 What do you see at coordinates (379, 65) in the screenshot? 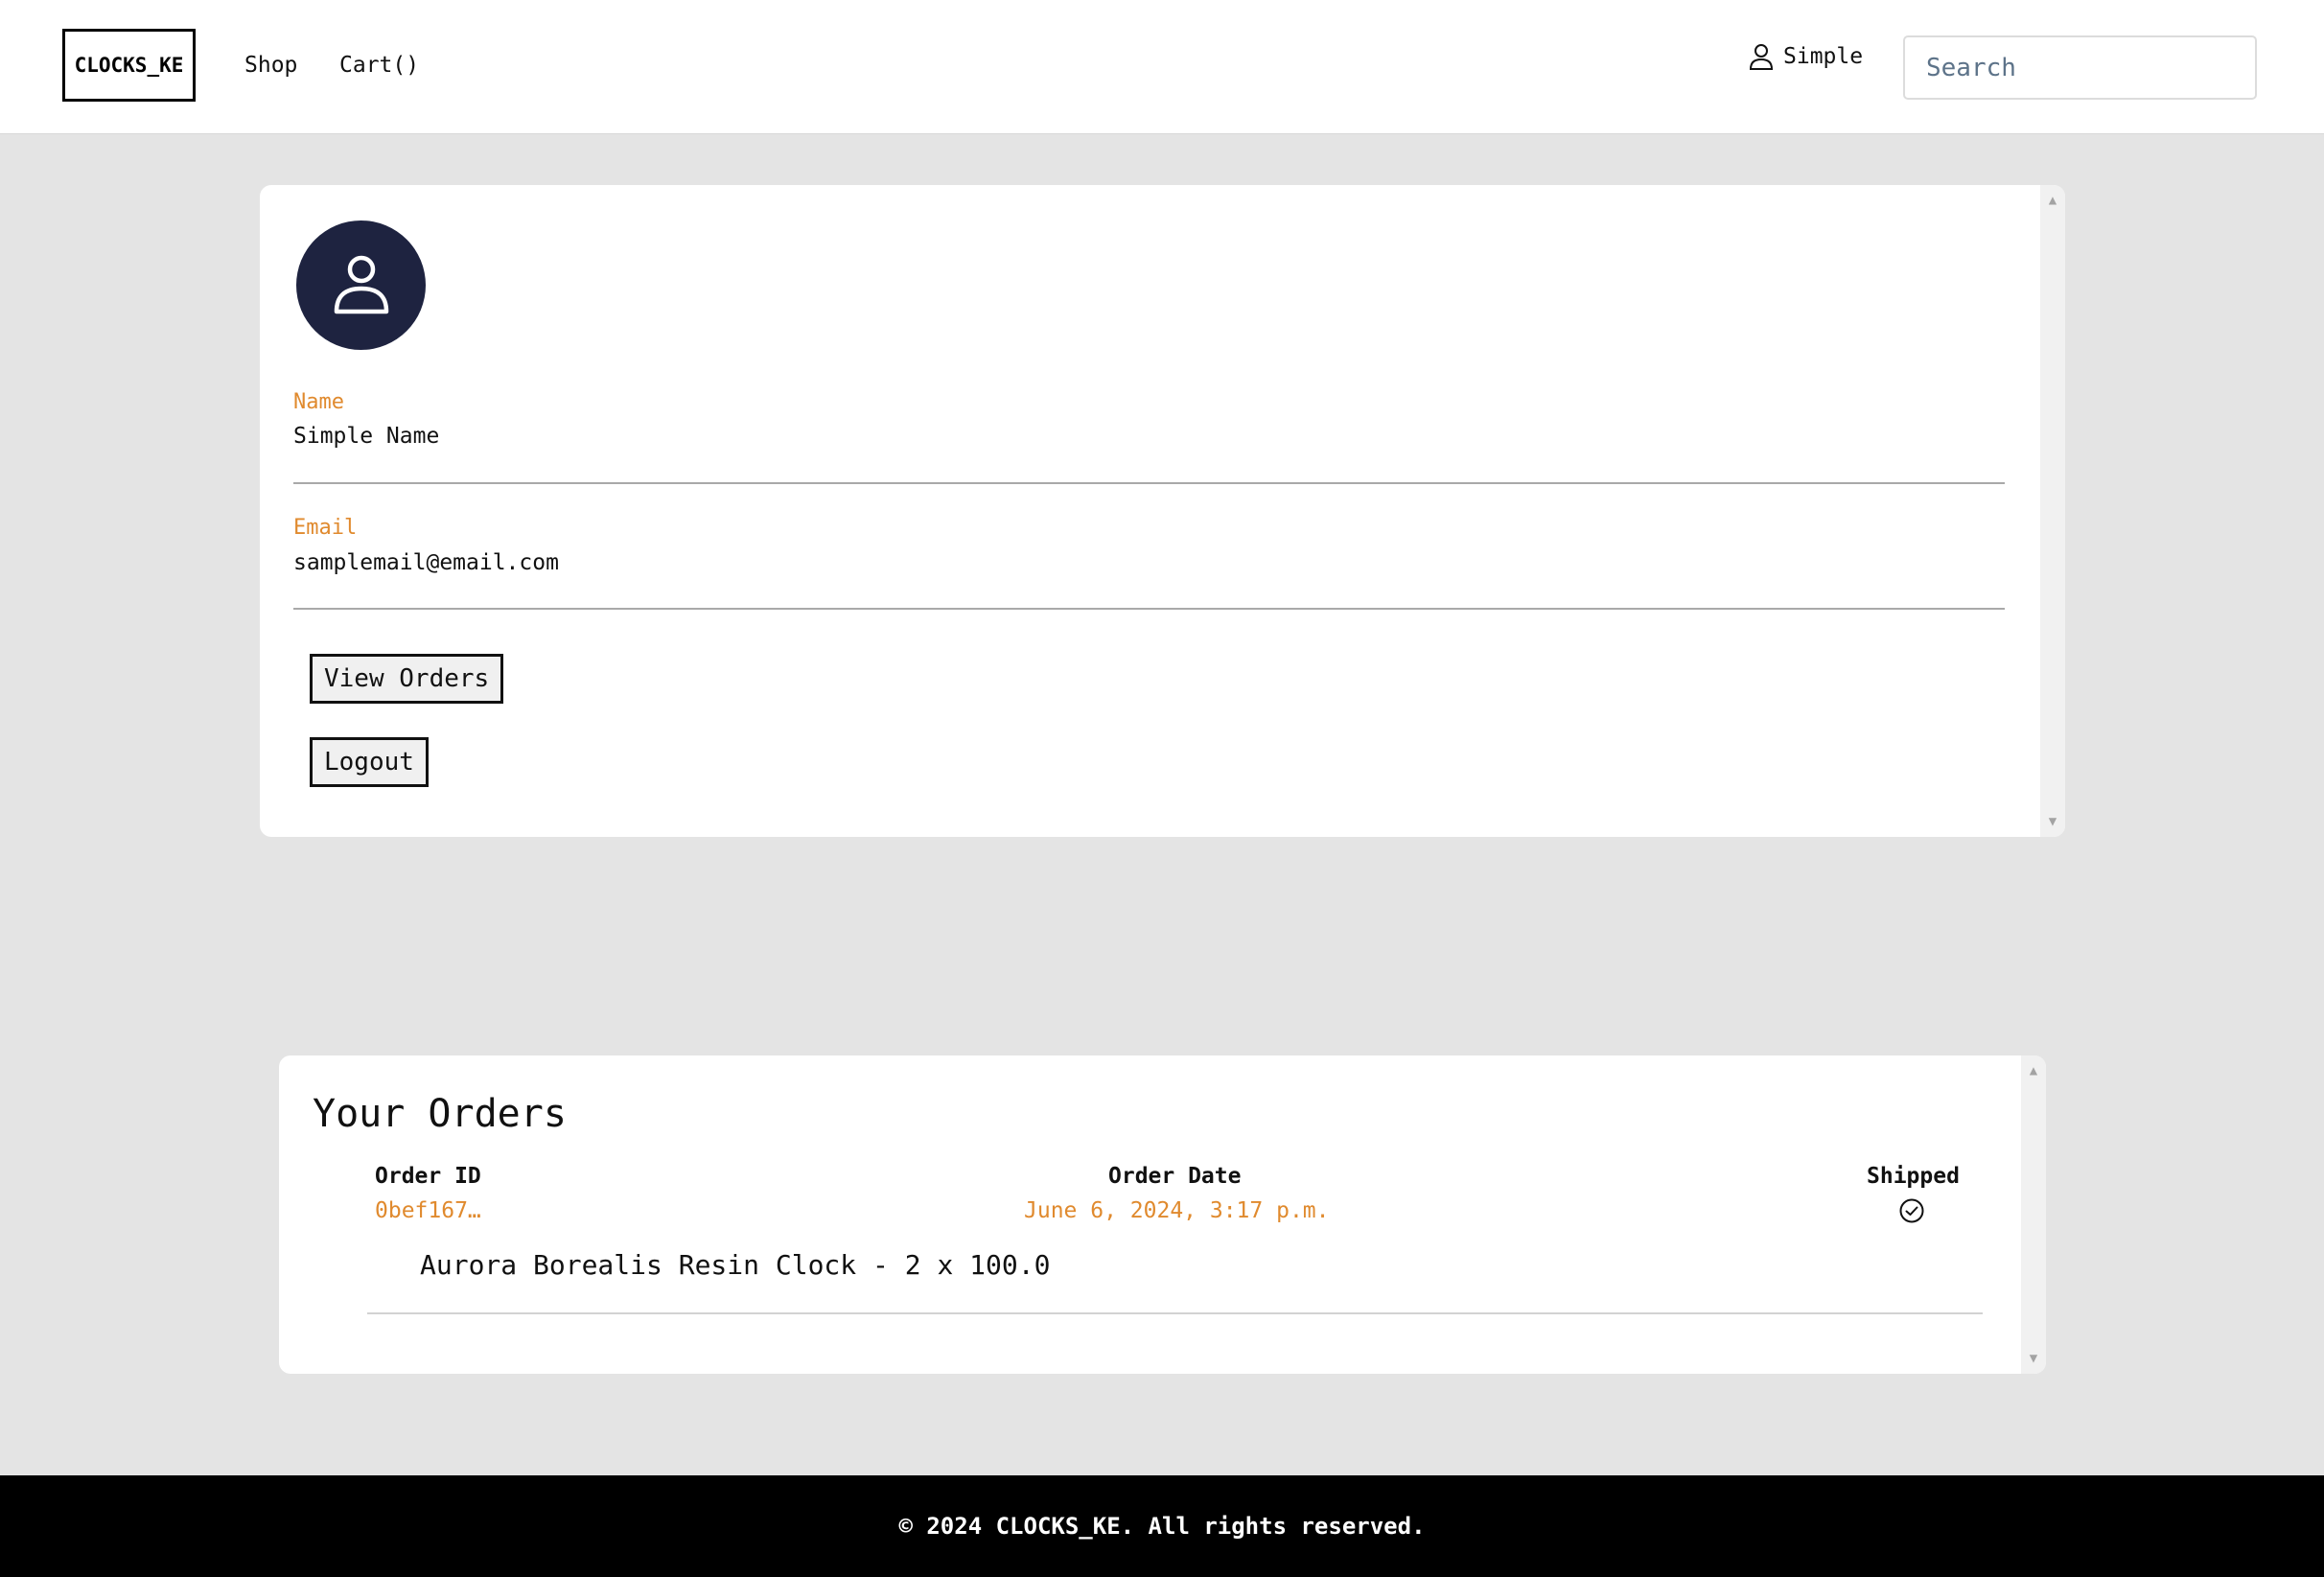
I see `nav-cart-link: Cart()` at bounding box center [379, 65].